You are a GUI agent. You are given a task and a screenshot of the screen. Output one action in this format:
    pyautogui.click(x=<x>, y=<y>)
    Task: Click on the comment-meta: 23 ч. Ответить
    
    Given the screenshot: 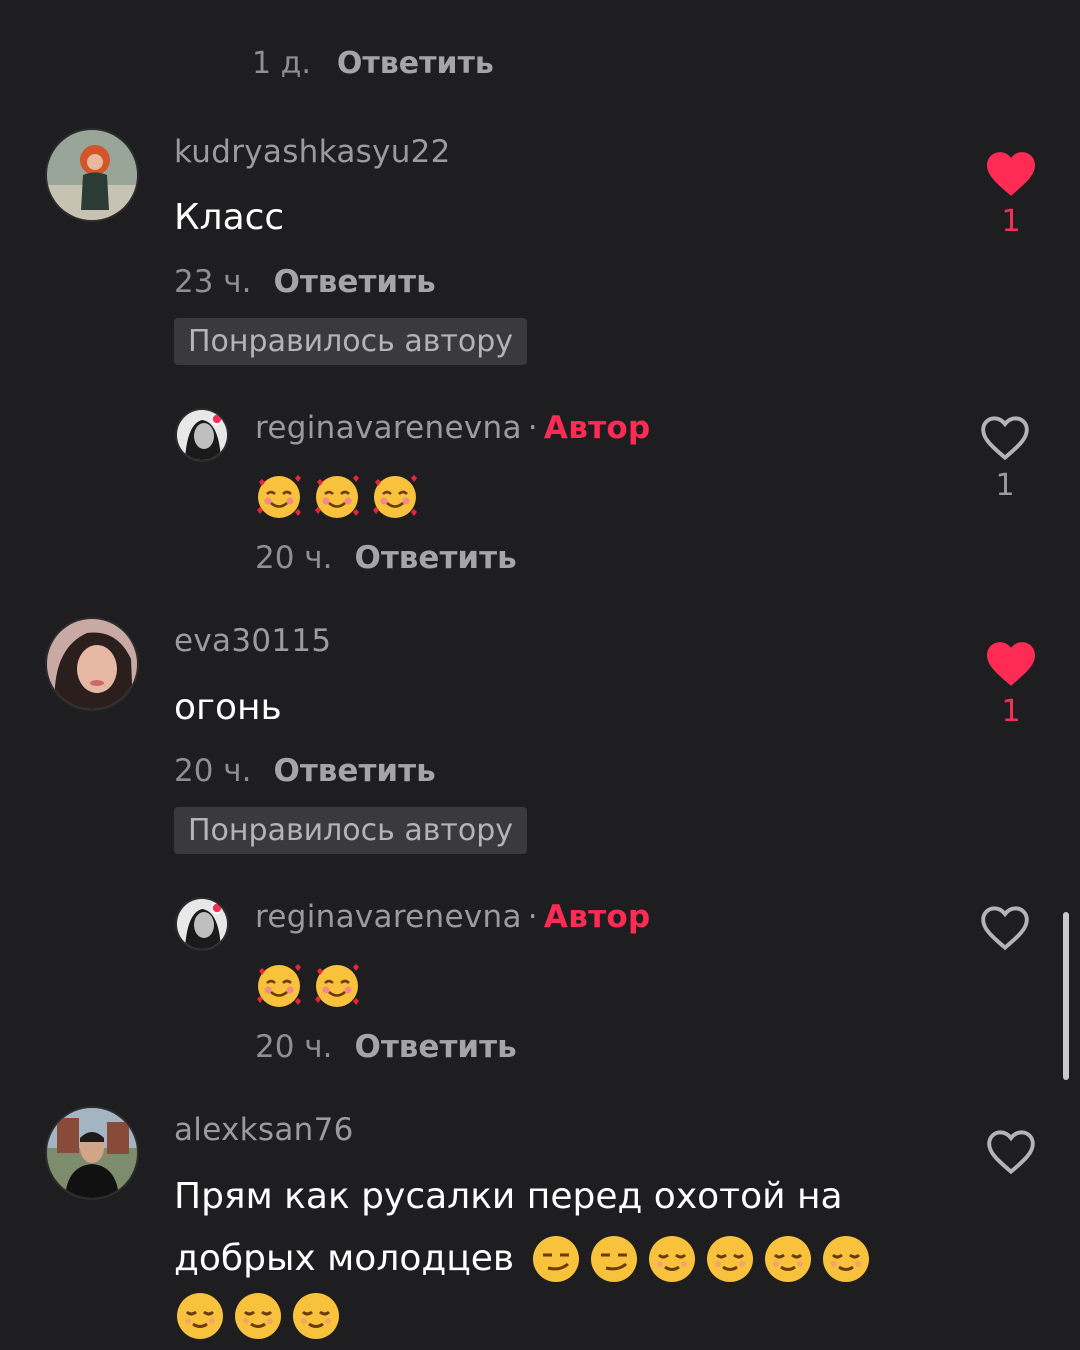 What is the action you would take?
    pyautogui.click(x=305, y=282)
    